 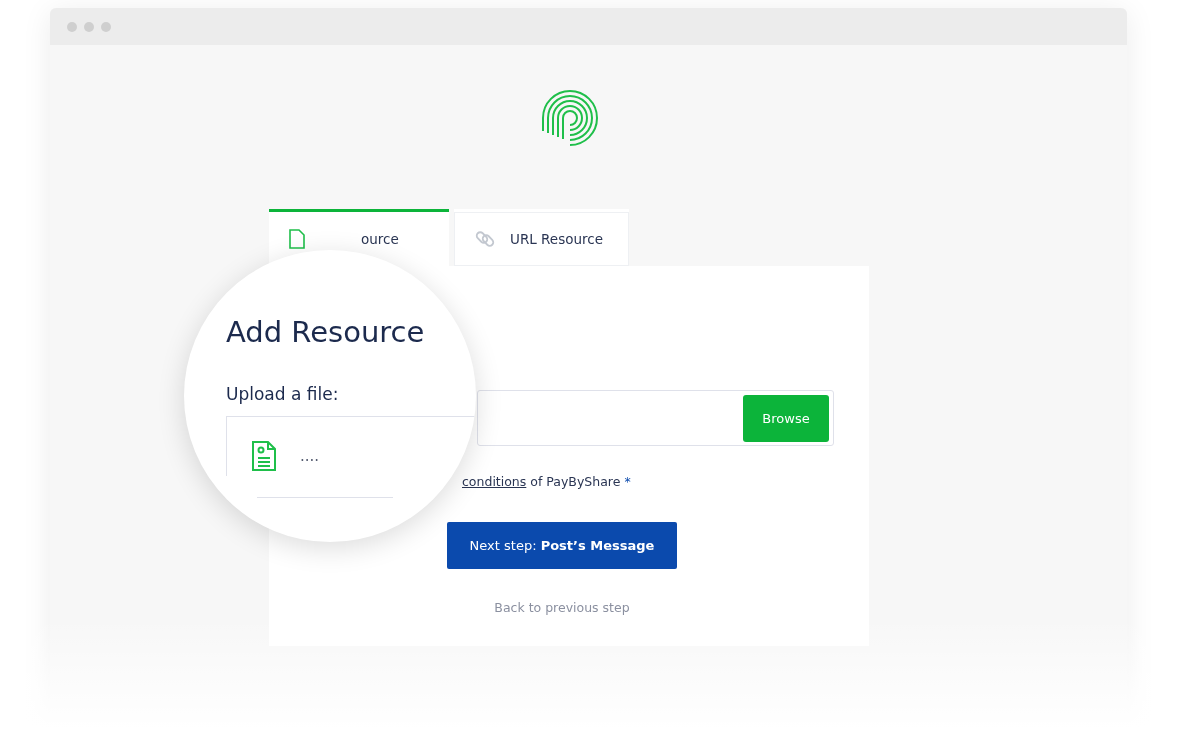 I want to click on required-mark: *, so click(x=627, y=481).